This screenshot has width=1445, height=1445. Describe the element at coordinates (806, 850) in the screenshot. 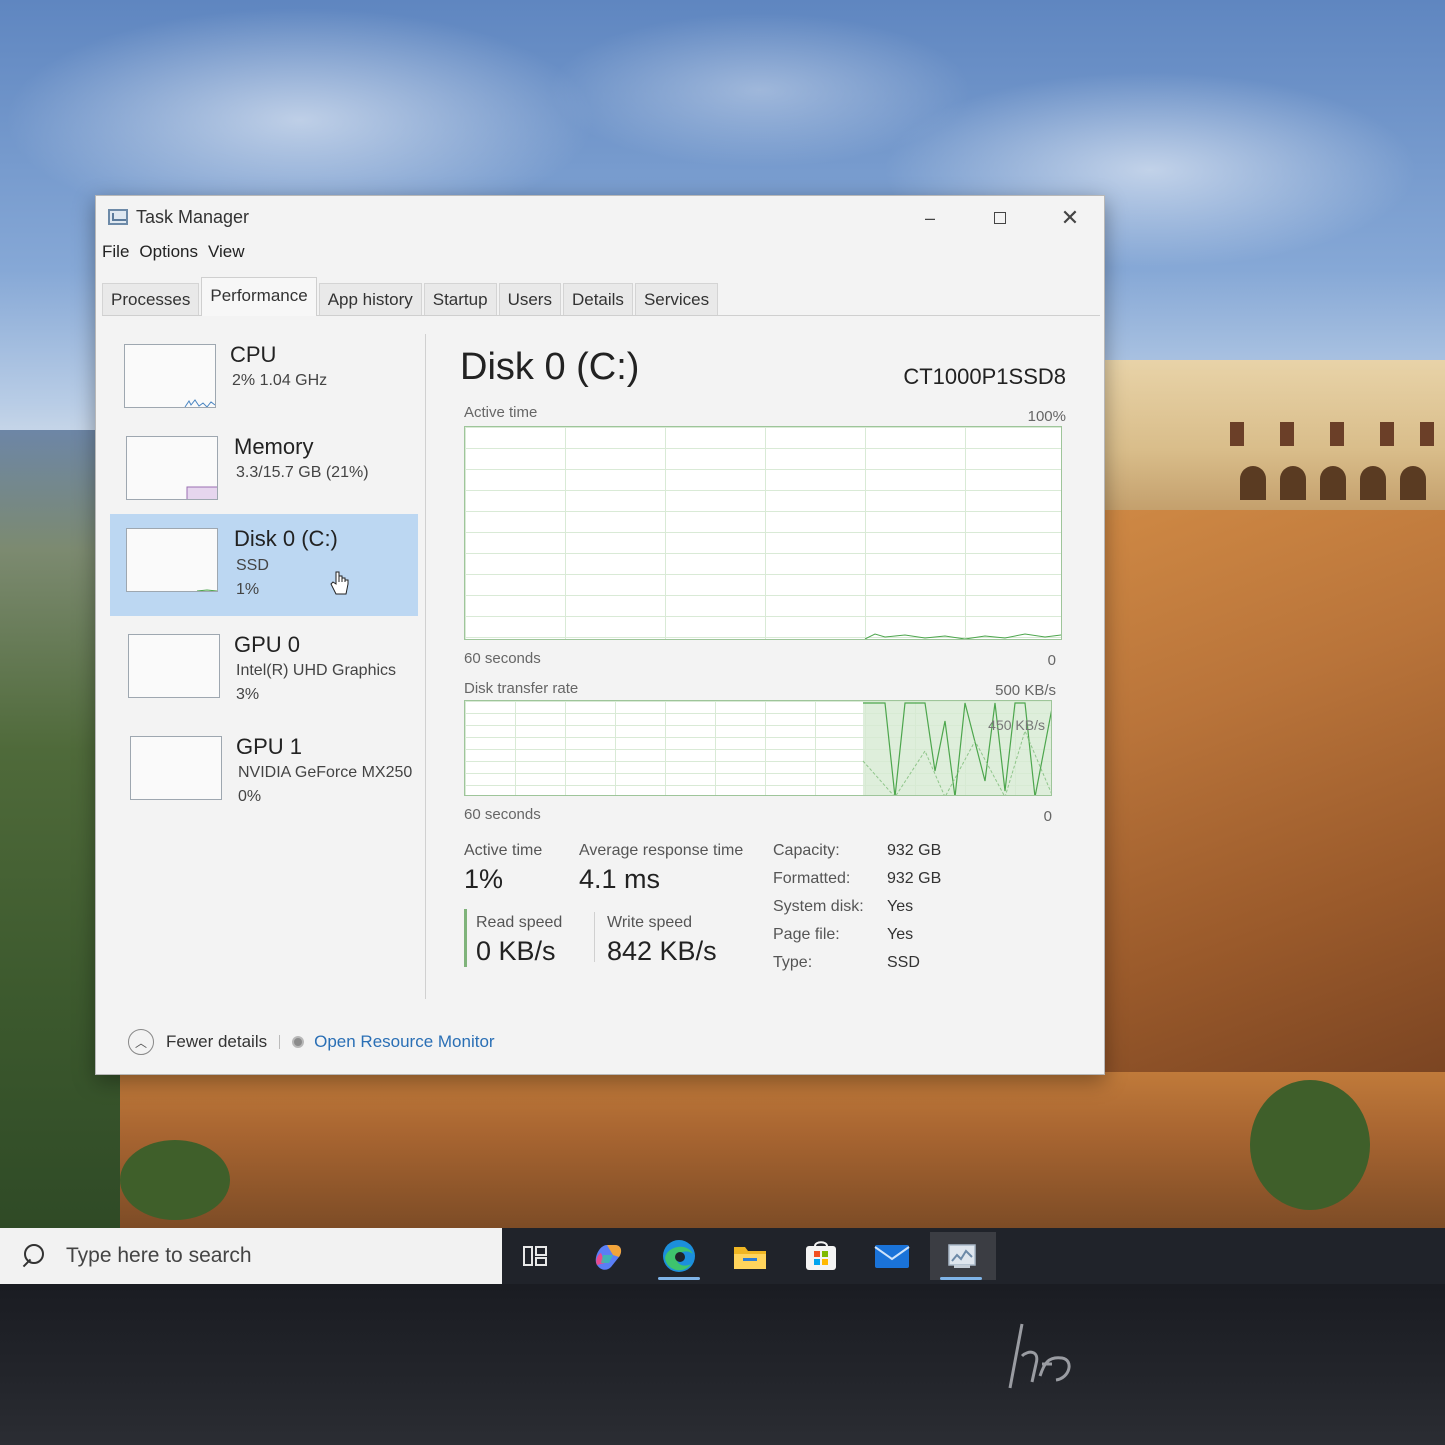

I see `capacity-label: Capacity:` at that location.